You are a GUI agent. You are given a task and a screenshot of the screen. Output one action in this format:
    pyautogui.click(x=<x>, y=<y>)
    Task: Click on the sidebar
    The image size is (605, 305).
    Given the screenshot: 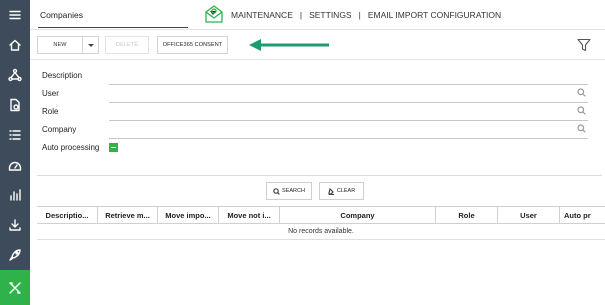 What is the action you would take?
    pyautogui.click(x=15, y=152)
    